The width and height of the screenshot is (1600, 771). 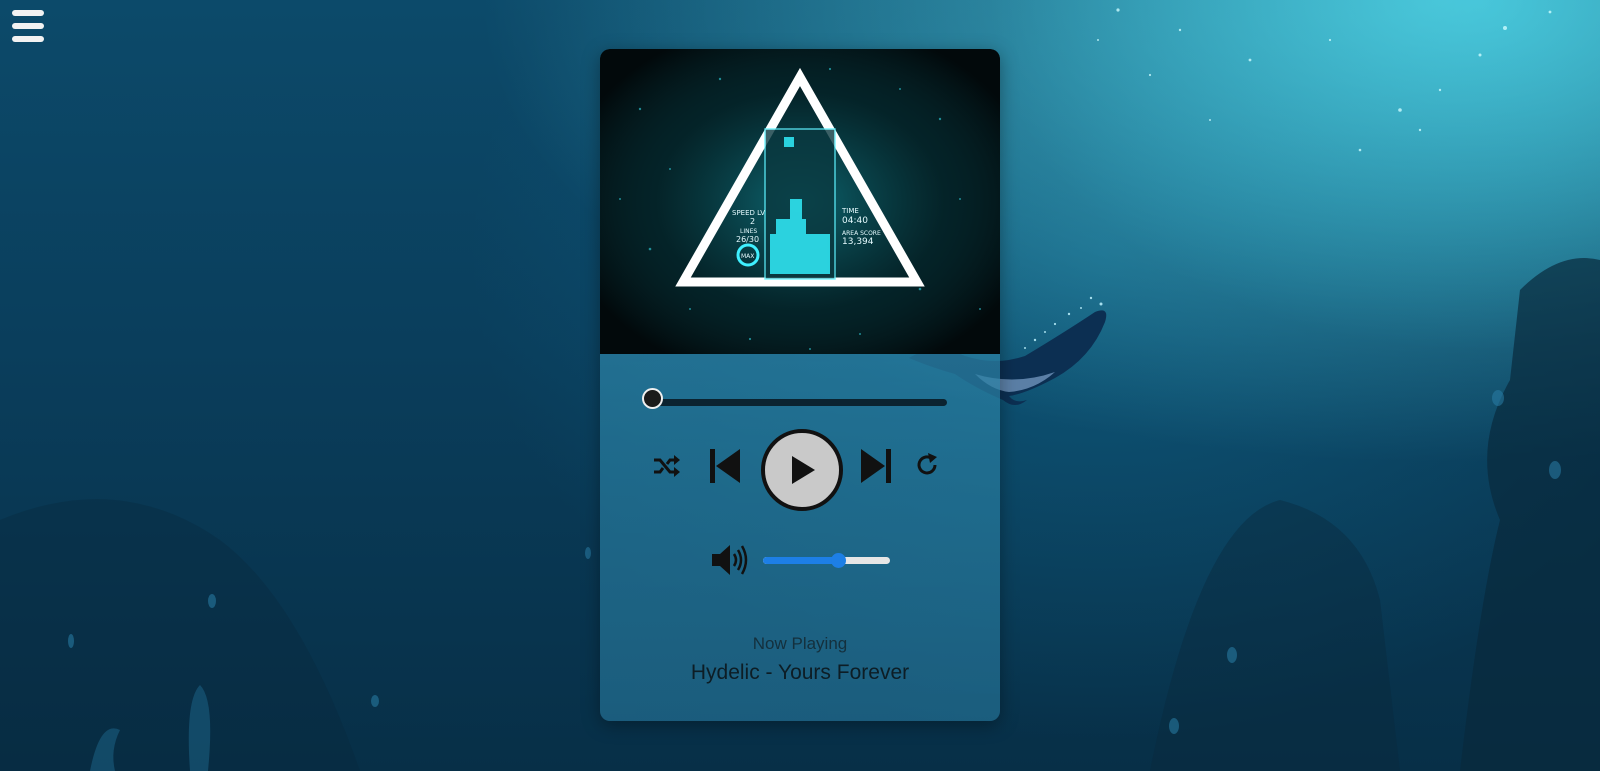 What do you see at coordinates (839, 560) in the screenshot?
I see `volume-slider-thumb` at bounding box center [839, 560].